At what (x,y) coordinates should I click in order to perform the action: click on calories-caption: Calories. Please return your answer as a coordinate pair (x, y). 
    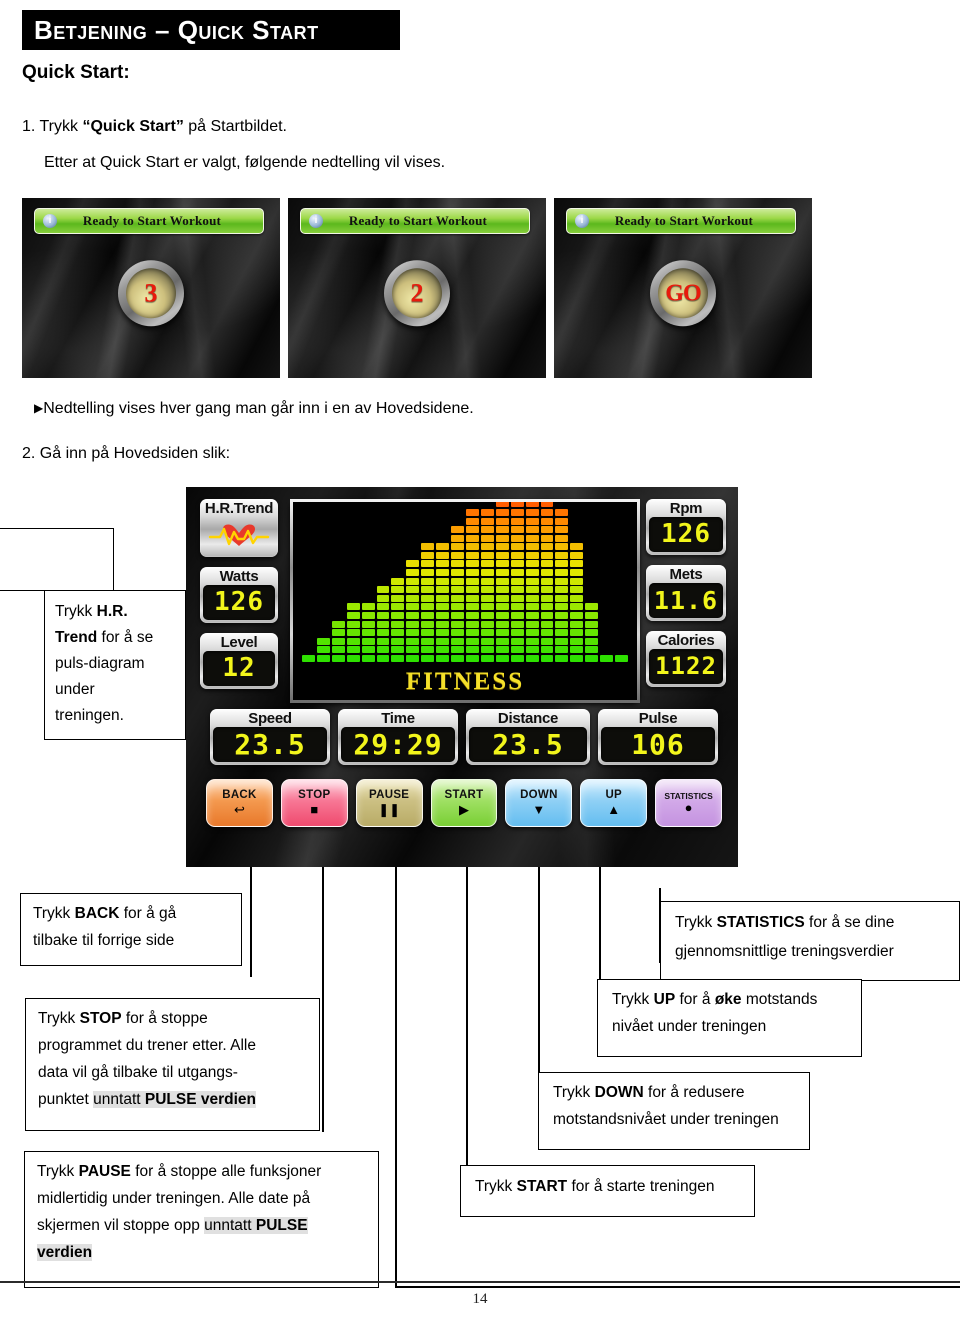
    Looking at the image, I should click on (686, 640).